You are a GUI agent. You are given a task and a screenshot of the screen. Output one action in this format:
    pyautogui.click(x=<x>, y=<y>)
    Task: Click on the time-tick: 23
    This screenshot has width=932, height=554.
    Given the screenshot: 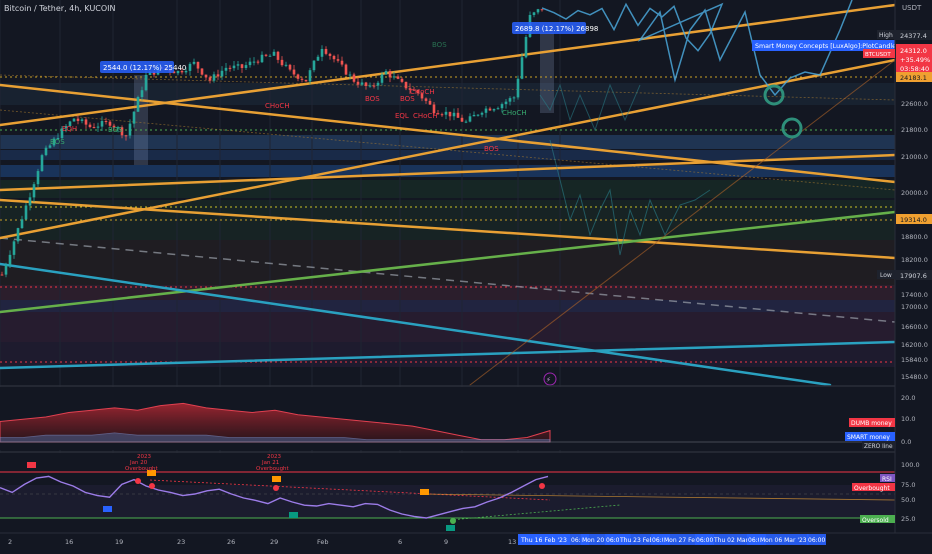 What is the action you would take?
    pyautogui.click(x=181, y=542)
    